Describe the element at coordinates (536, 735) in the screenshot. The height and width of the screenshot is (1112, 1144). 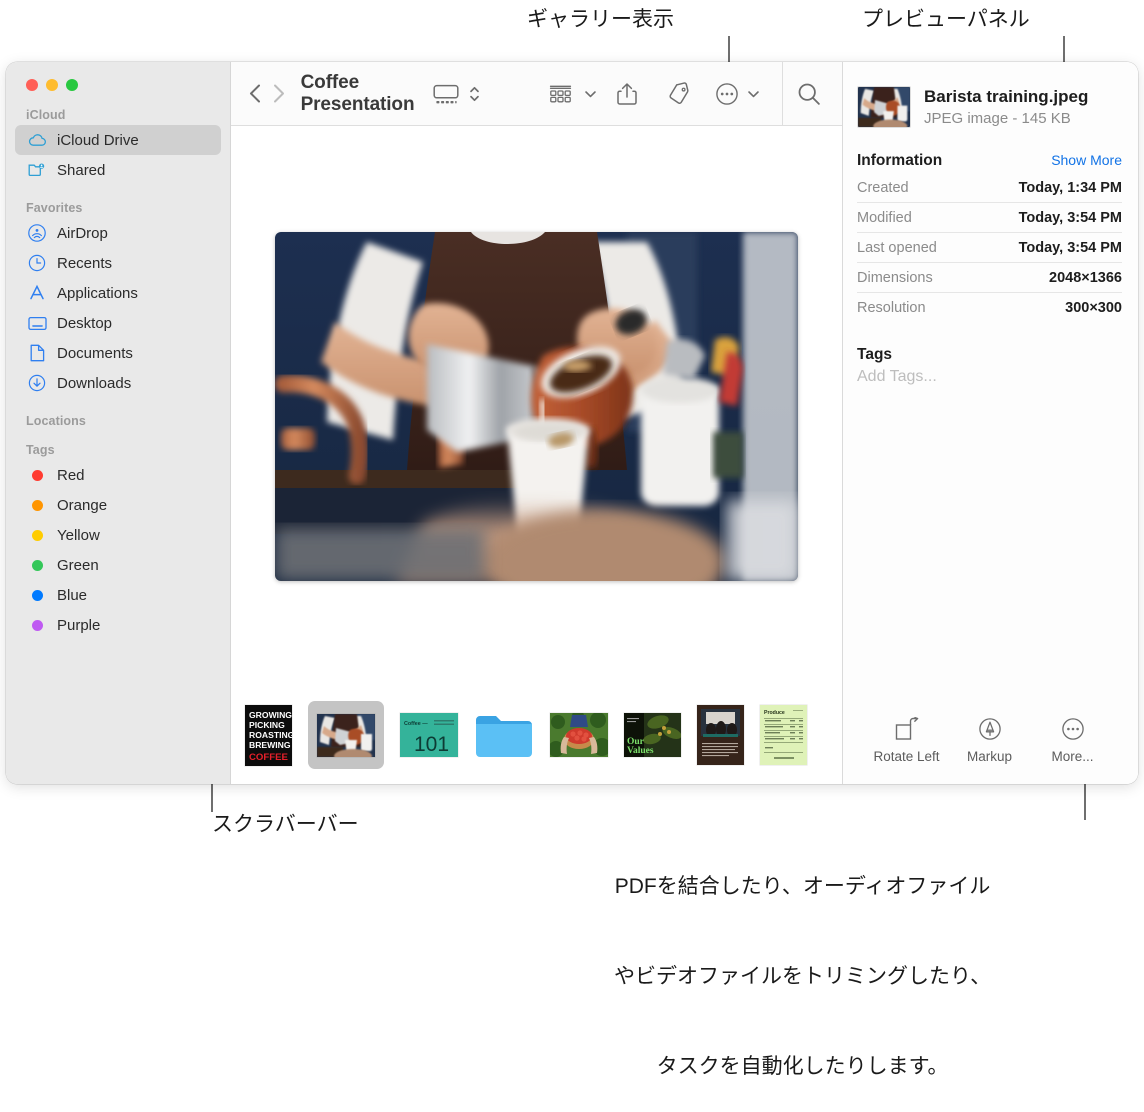
I see `scrubber-bar: GROWING PICKING ROASTING BREWING COFFEE` at that location.